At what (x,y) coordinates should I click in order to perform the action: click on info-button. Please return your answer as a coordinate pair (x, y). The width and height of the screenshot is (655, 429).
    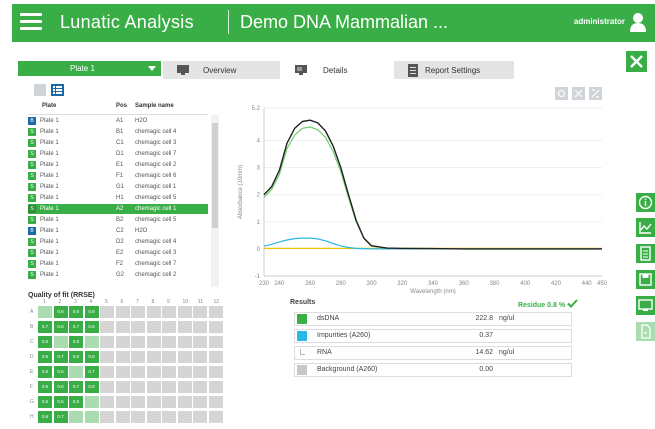
    Looking at the image, I should click on (645, 202).